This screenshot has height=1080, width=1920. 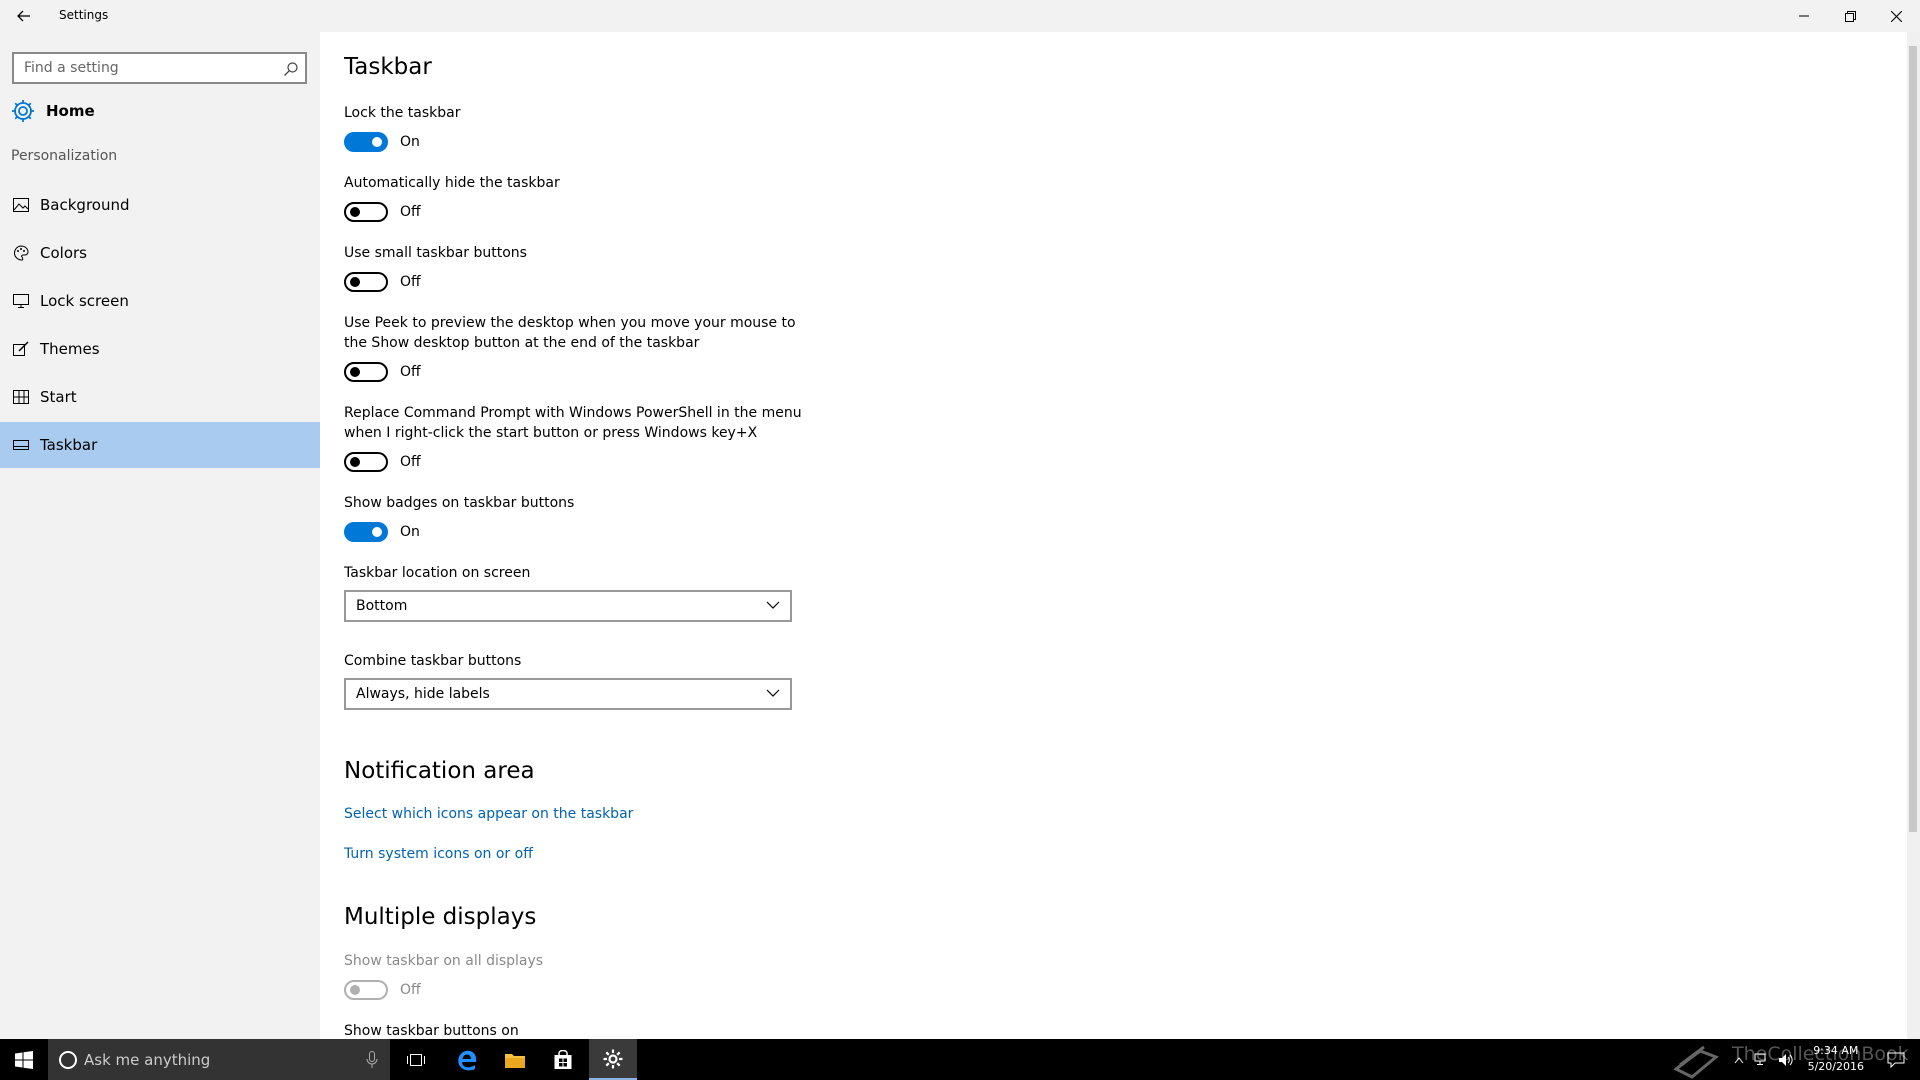 I want to click on sidebar-item-label: Colors, so click(x=63, y=253).